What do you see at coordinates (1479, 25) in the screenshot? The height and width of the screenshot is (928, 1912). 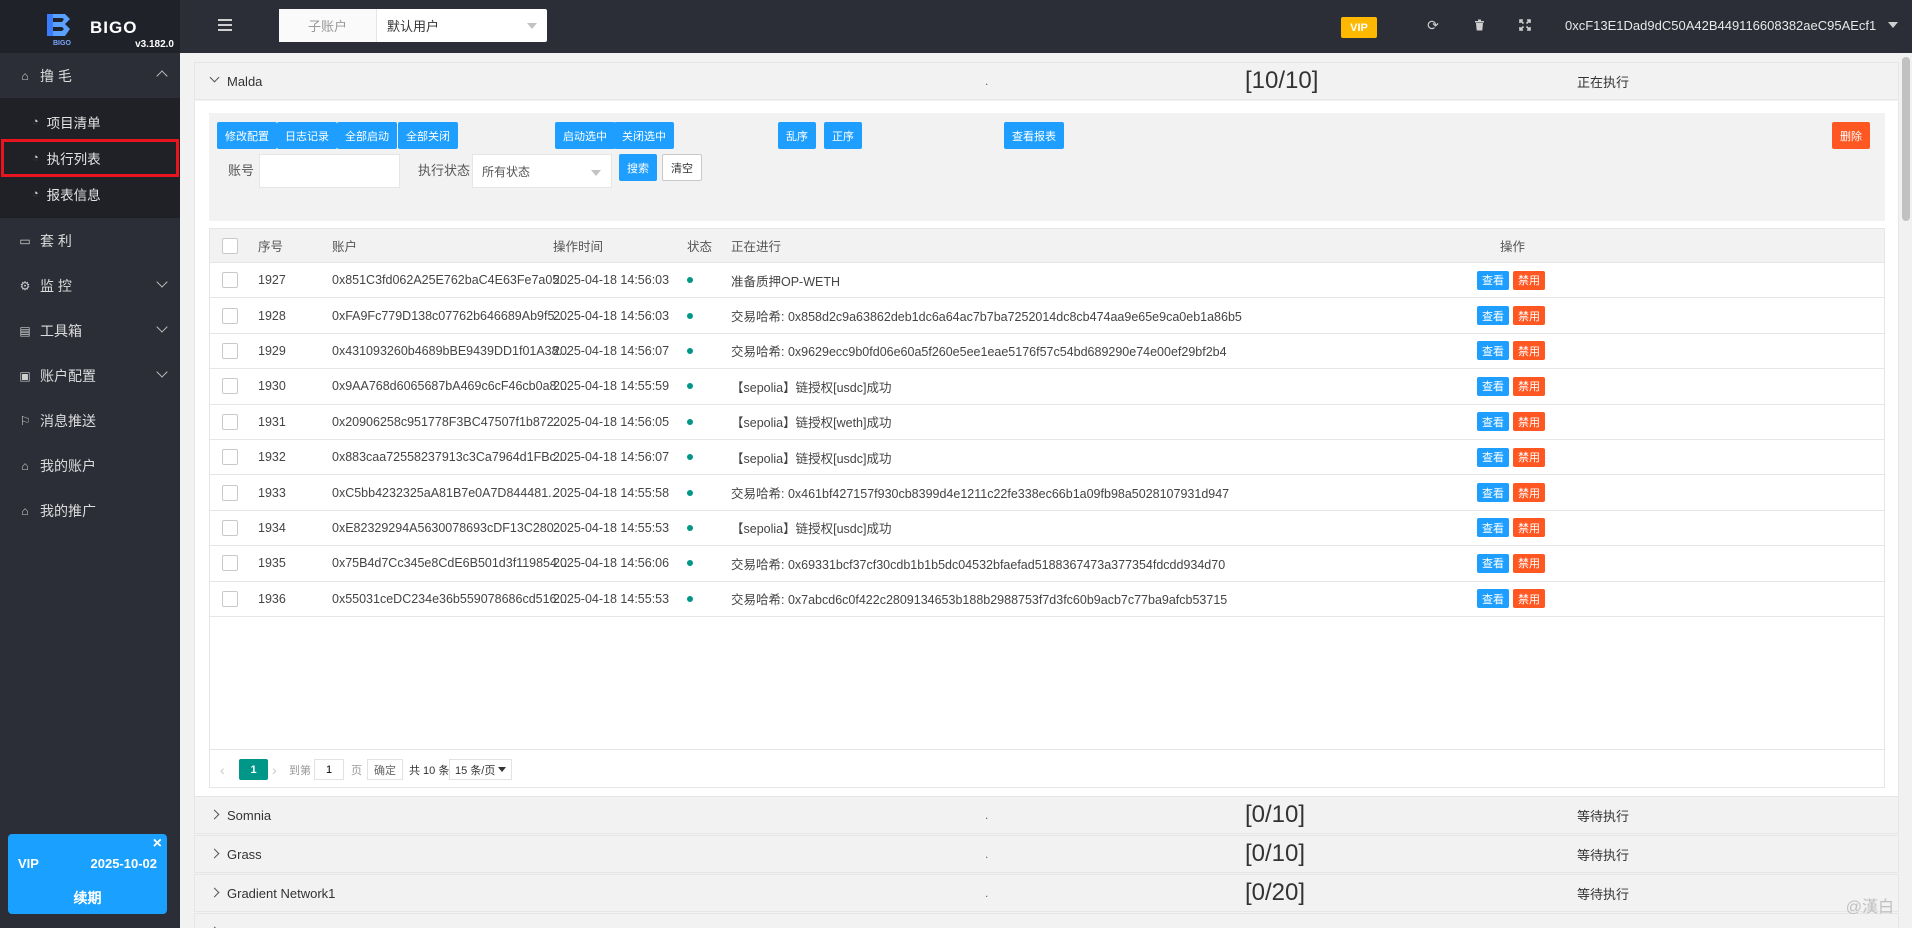 I see `trash-icon` at bounding box center [1479, 25].